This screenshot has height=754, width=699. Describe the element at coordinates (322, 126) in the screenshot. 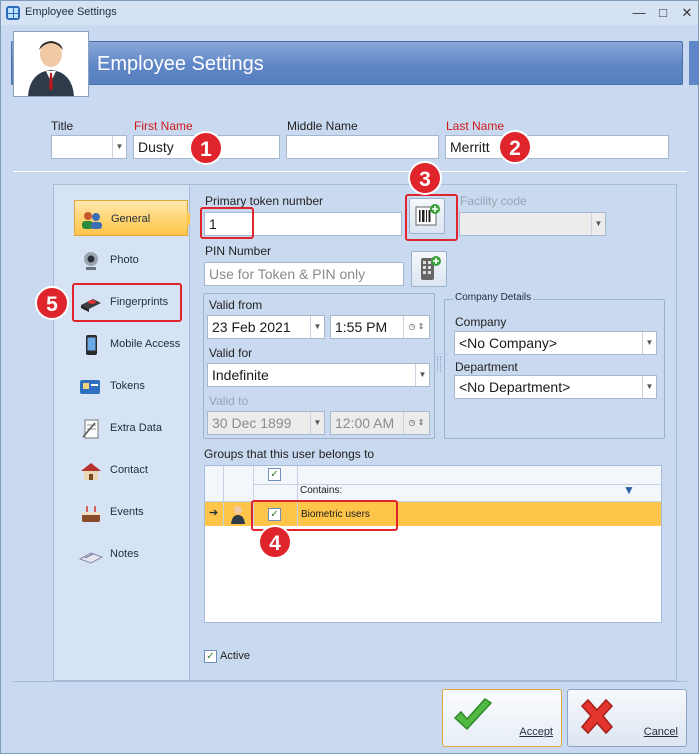

I see `middle-name-label: Middle Name` at that location.